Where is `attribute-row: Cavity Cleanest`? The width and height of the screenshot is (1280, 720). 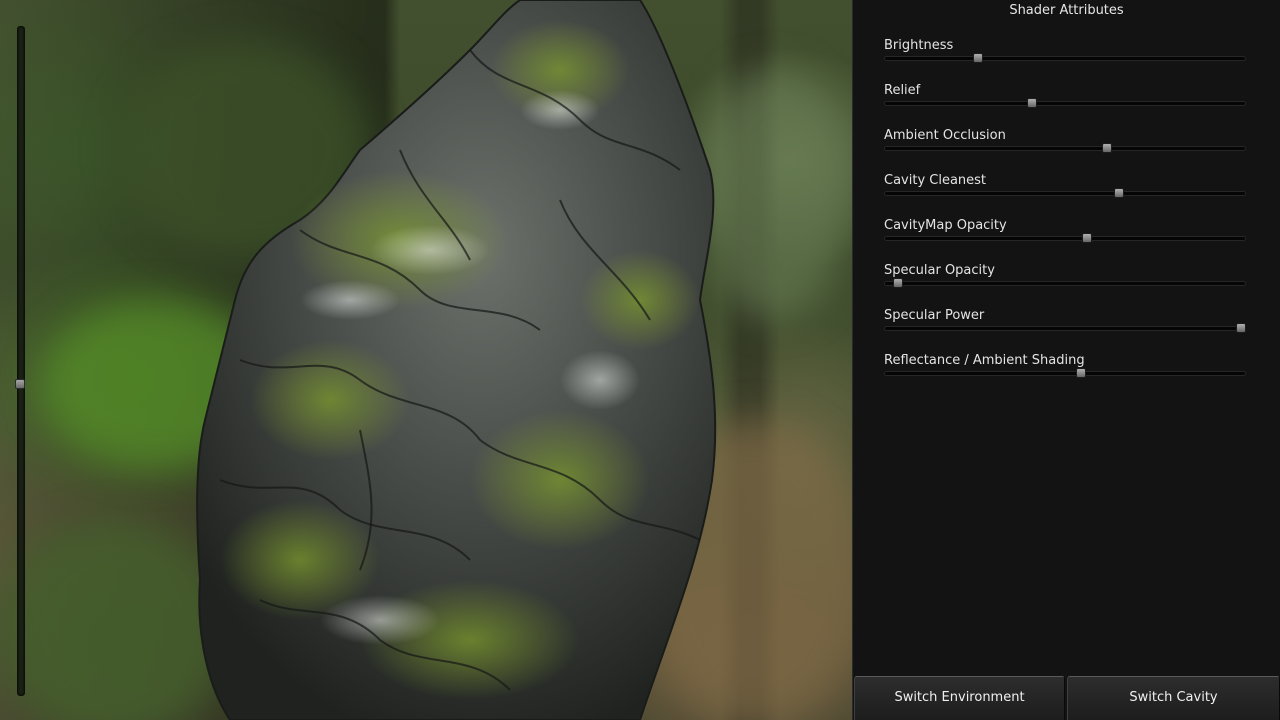
attribute-row: Cavity Cleanest is located at coordinates (1065, 193).